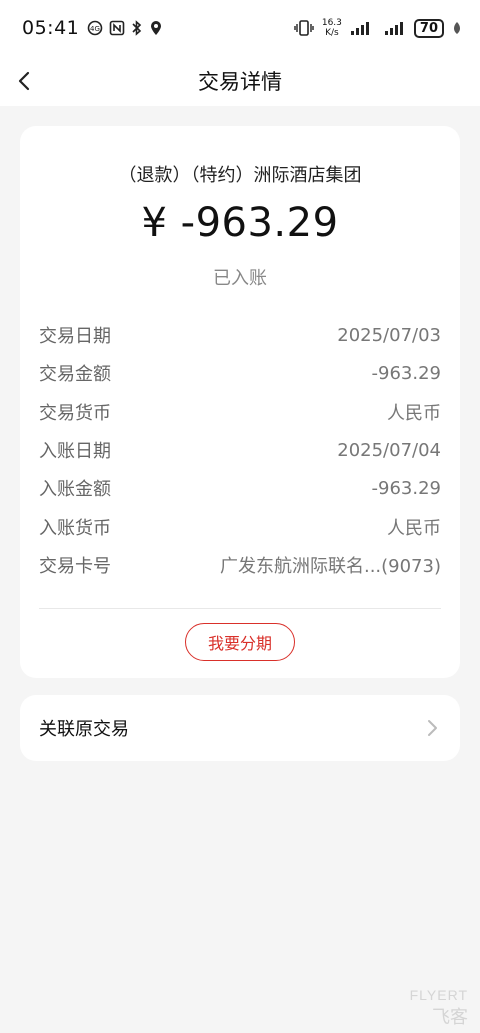  I want to click on detail-label: 入账金额, so click(75, 490).